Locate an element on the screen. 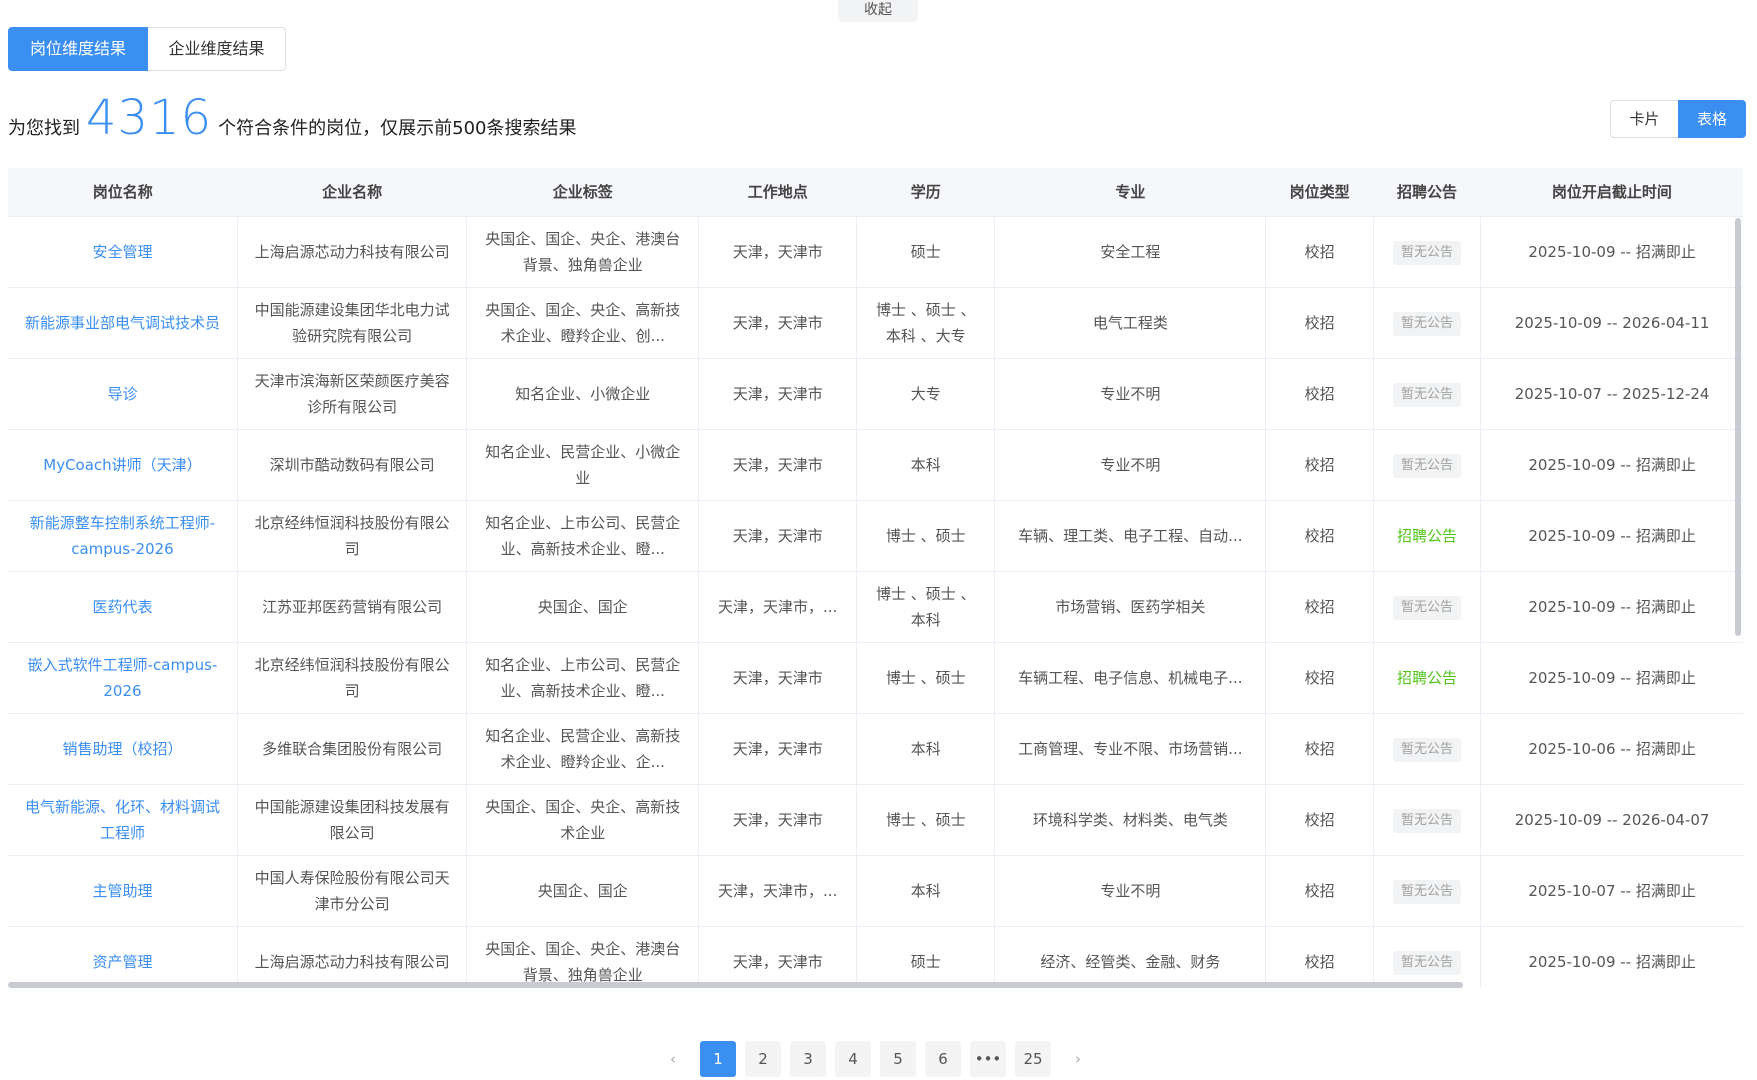  major: 环境科学类、材料类、电气类 is located at coordinates (1130, 820).